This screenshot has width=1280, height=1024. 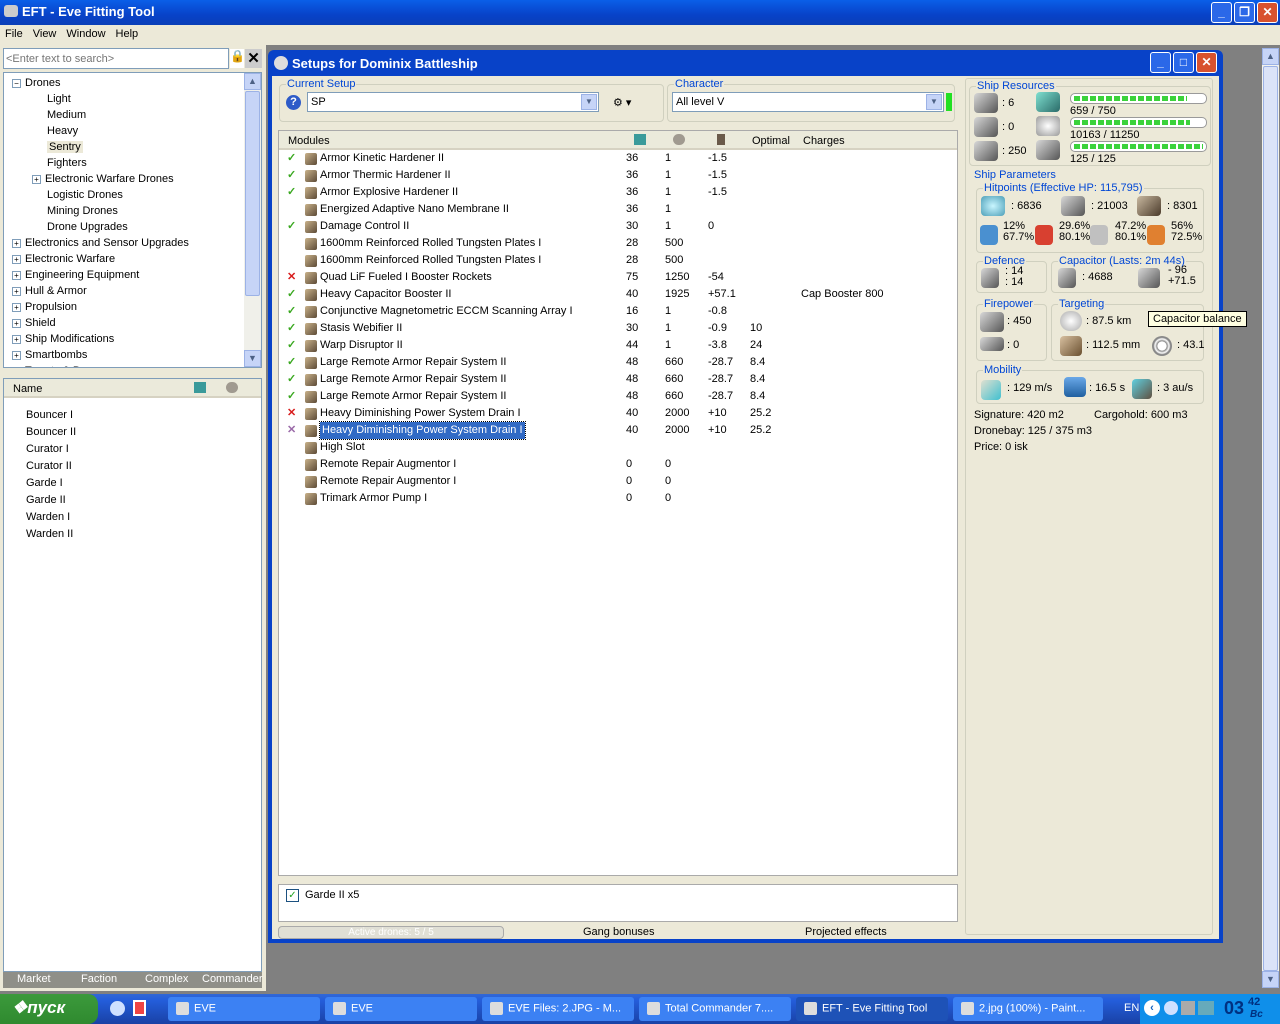 I want to click on tree-item: Fighters, so click(x=67, y=163).